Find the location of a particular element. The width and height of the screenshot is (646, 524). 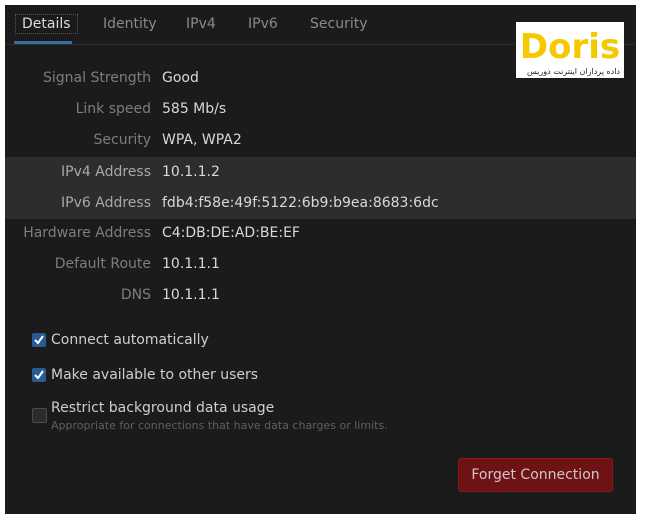

detail-label: Hardware Address is located at coordinates (87, 233).